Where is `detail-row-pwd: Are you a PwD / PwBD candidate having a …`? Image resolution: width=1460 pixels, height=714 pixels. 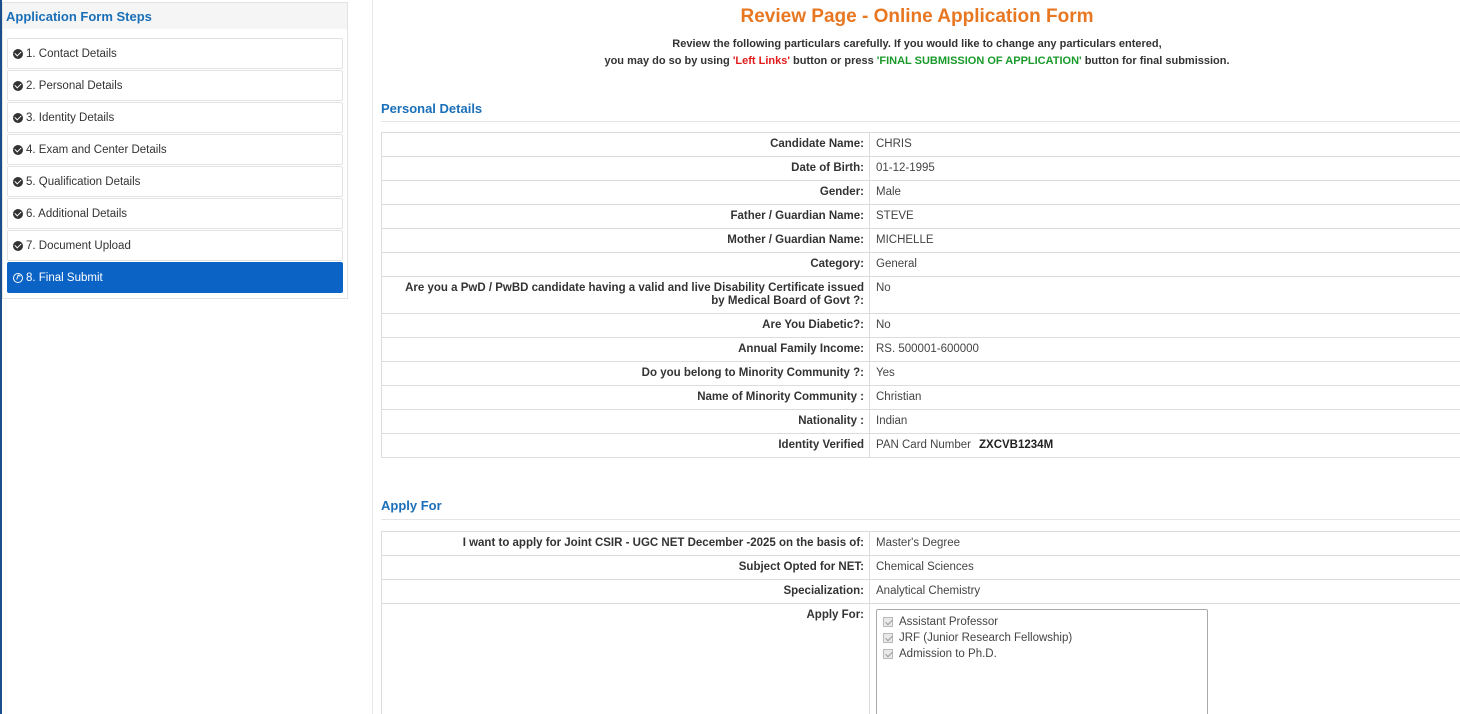 detail-row-pwd: Are you a PwD / PwBD candidate having a … is located at coordinates (921, 295).